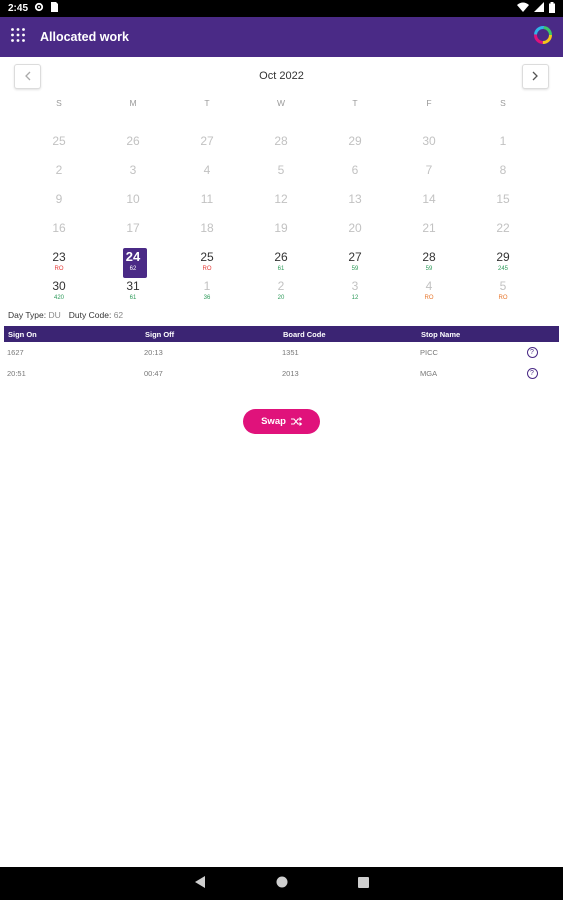 The height and width of the screenshot is (900, 563). What do you see at coordinates (281, 202) in the screenshot?
I see `calendar-day: 12` at bounding box center [281, 202].